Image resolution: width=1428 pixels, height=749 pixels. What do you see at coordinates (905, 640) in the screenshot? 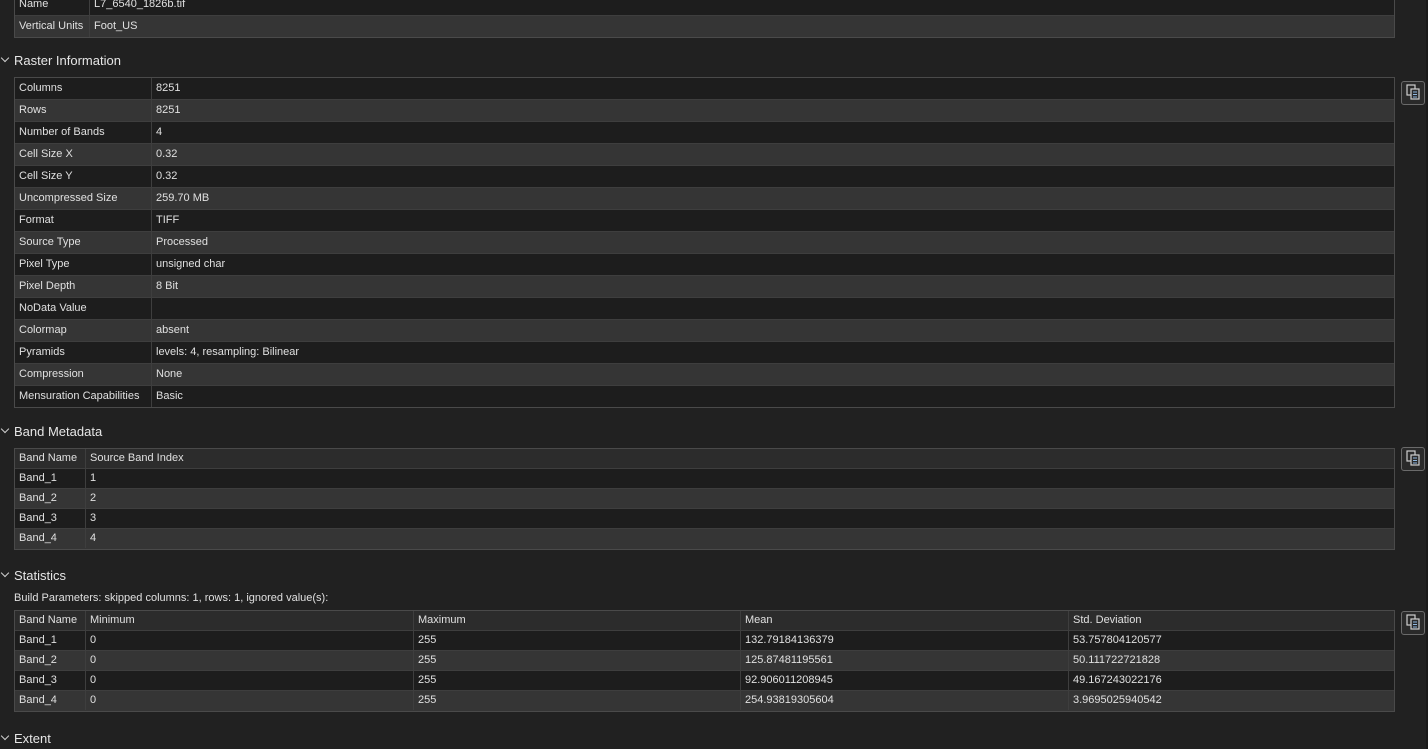
I see `table-cell: 132.79184136379` at bounding box center [905, 640].